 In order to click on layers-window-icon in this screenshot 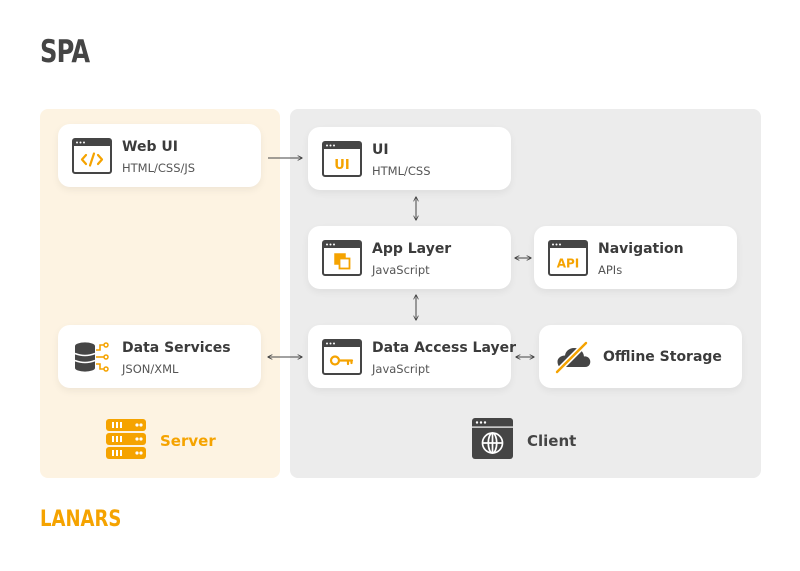, I will do `click(342, 258)`.